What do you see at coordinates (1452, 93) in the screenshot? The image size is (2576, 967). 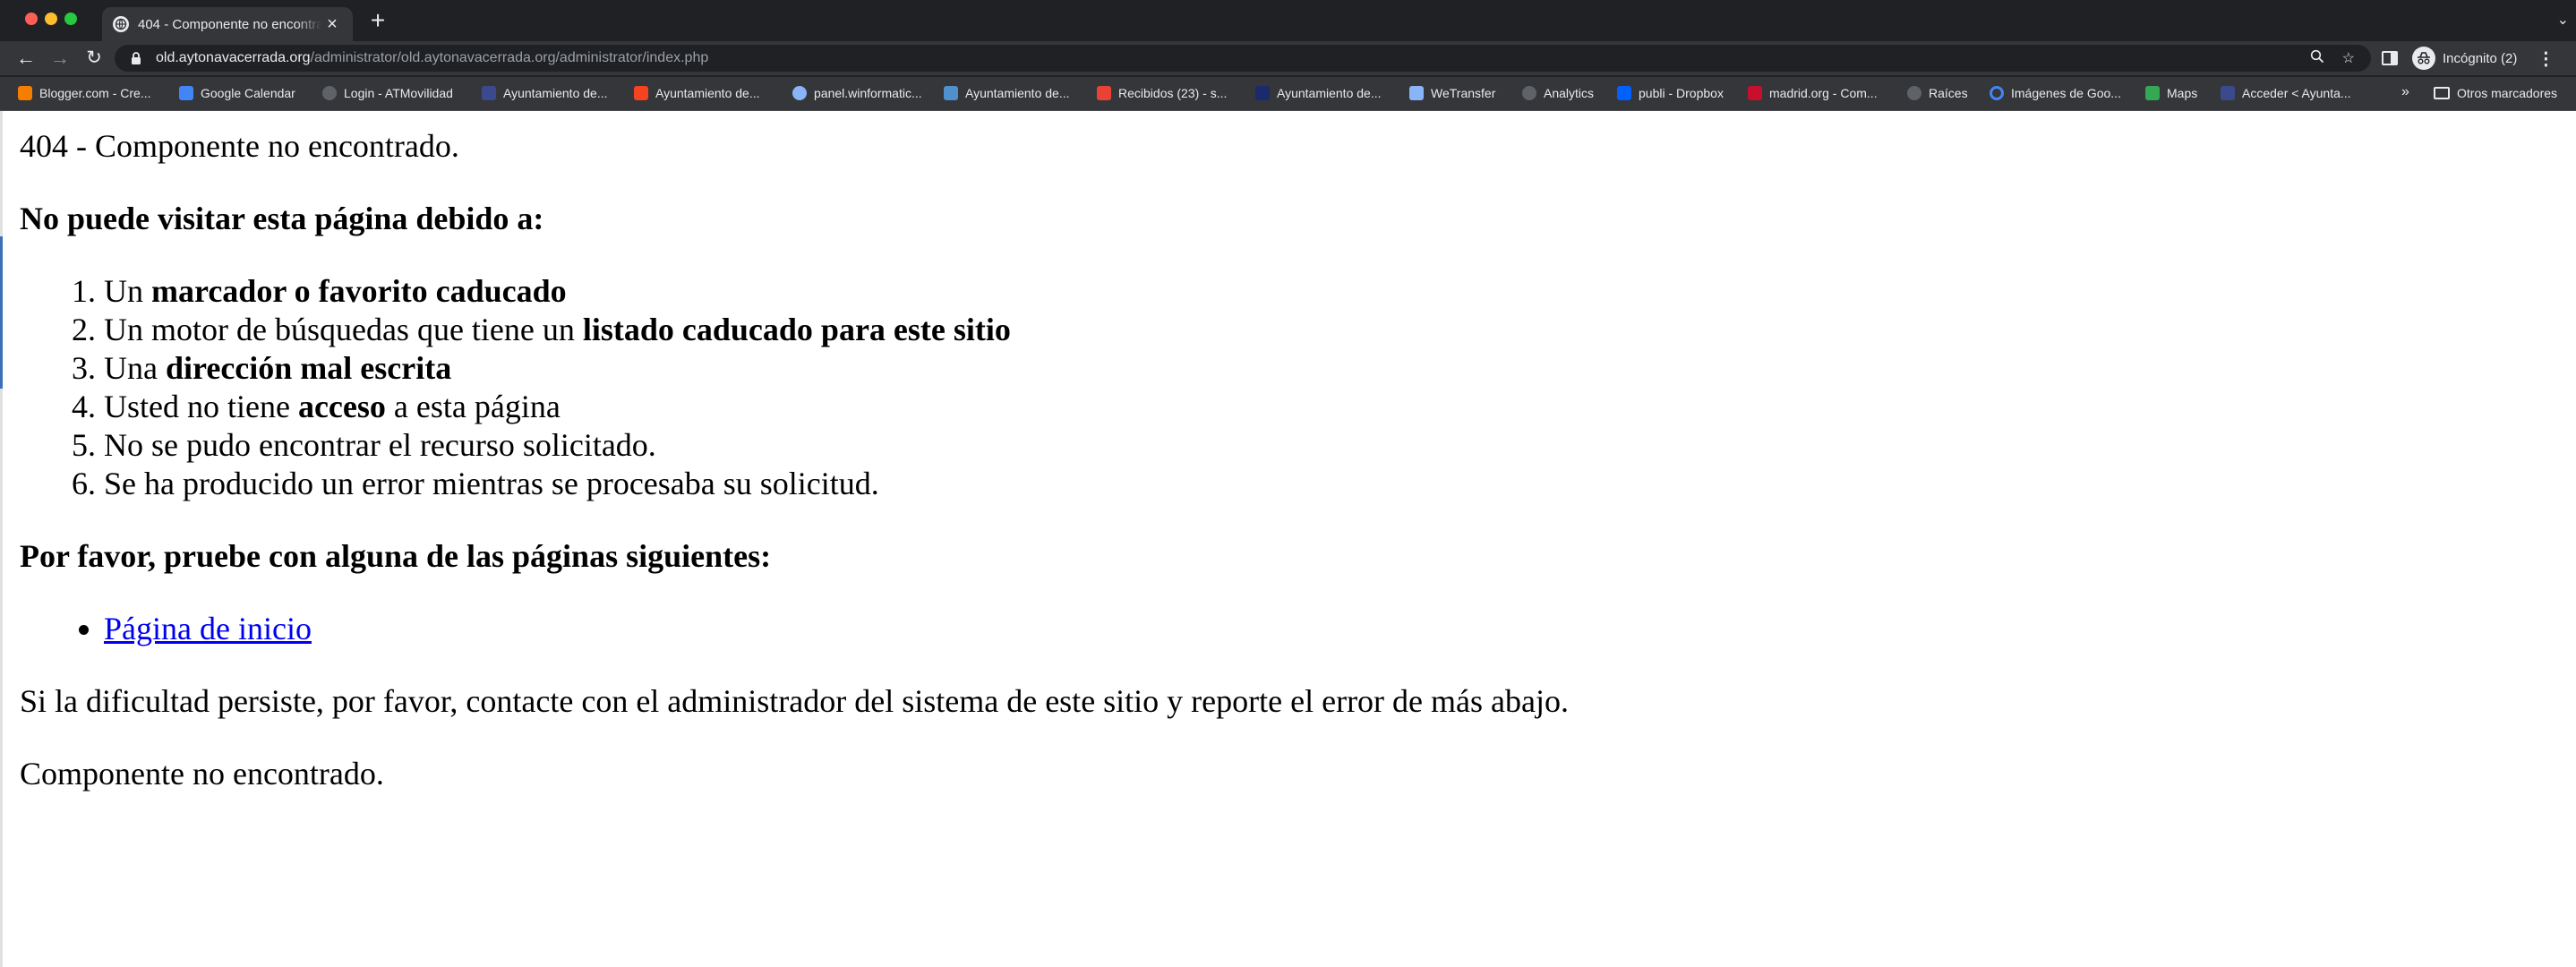 I see `bookmark-item: WeTransfer` at bounding box center [1452, 93].